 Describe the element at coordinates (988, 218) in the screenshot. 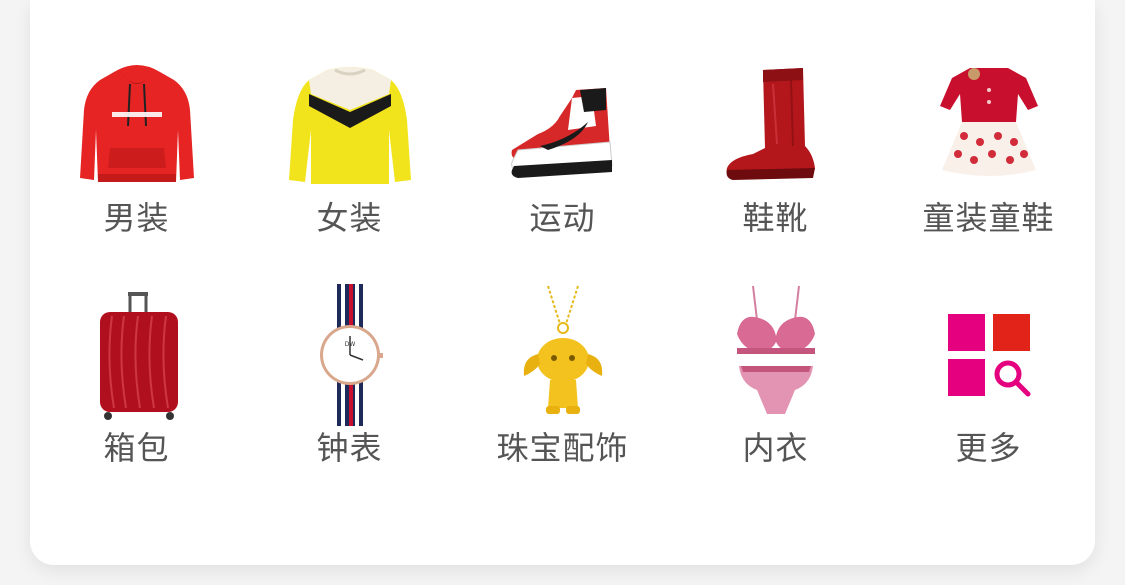

I see `category-label: 童装童鞋` at that location.